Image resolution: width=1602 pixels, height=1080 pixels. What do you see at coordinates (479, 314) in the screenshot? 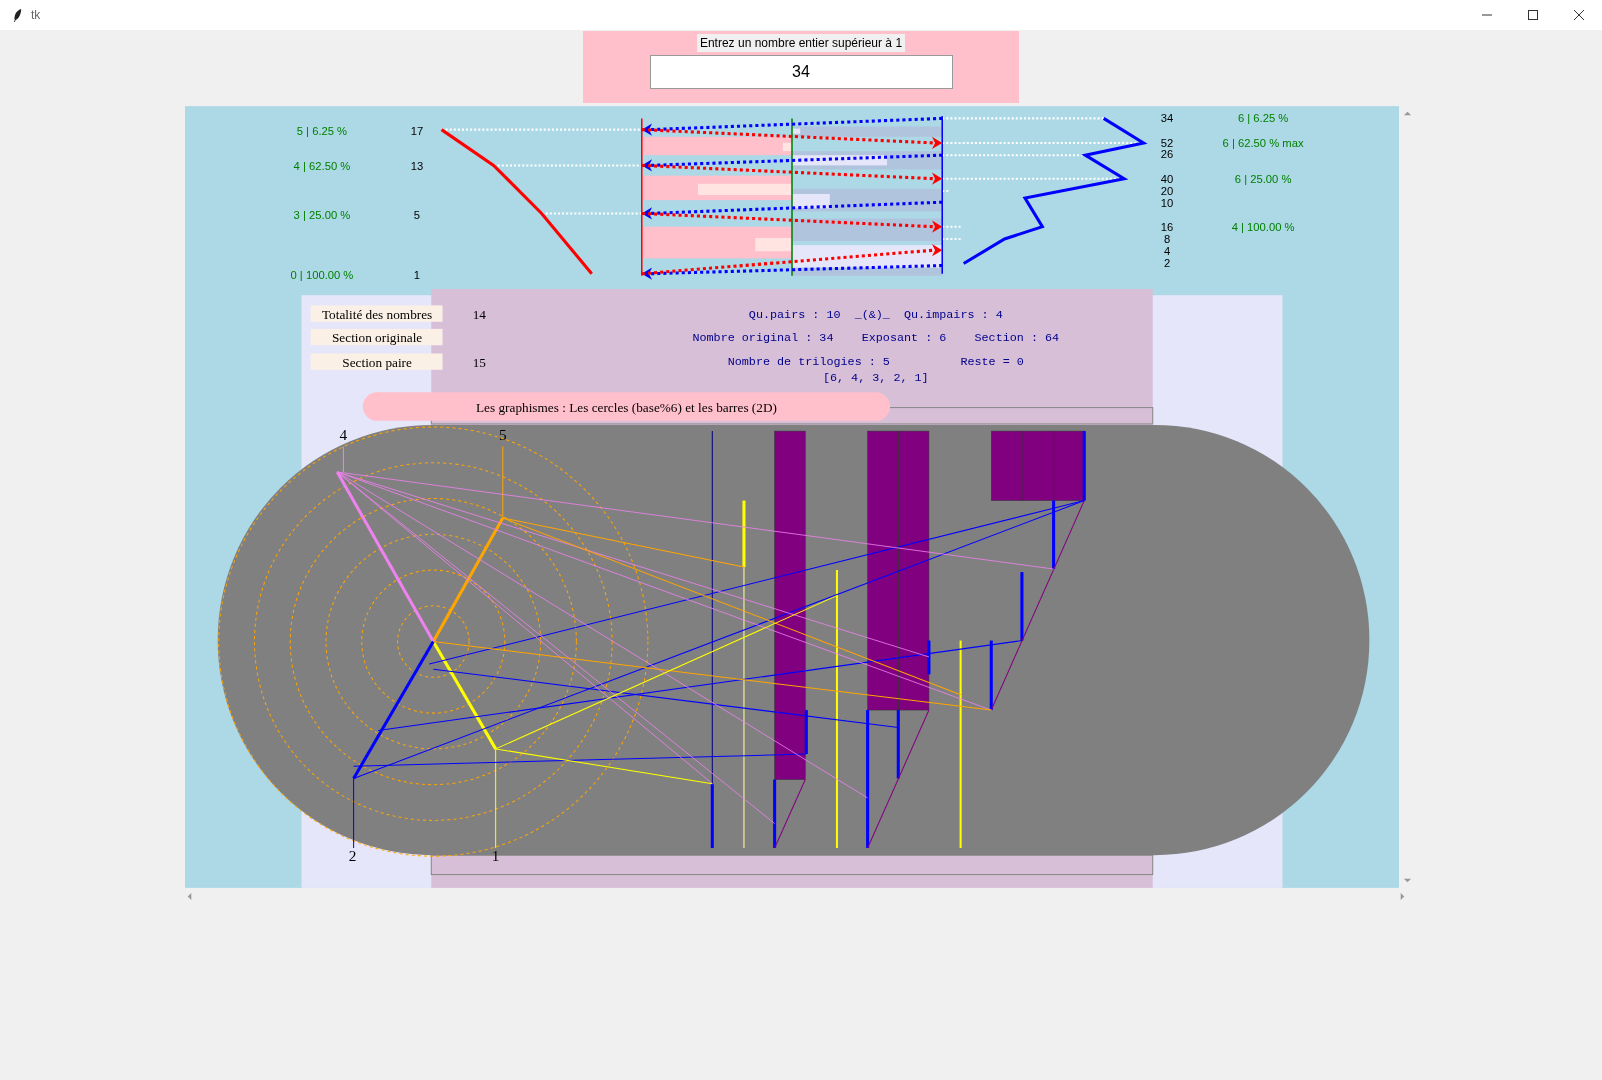
I see `summary-value: 14` at bounding box center [479, 314].